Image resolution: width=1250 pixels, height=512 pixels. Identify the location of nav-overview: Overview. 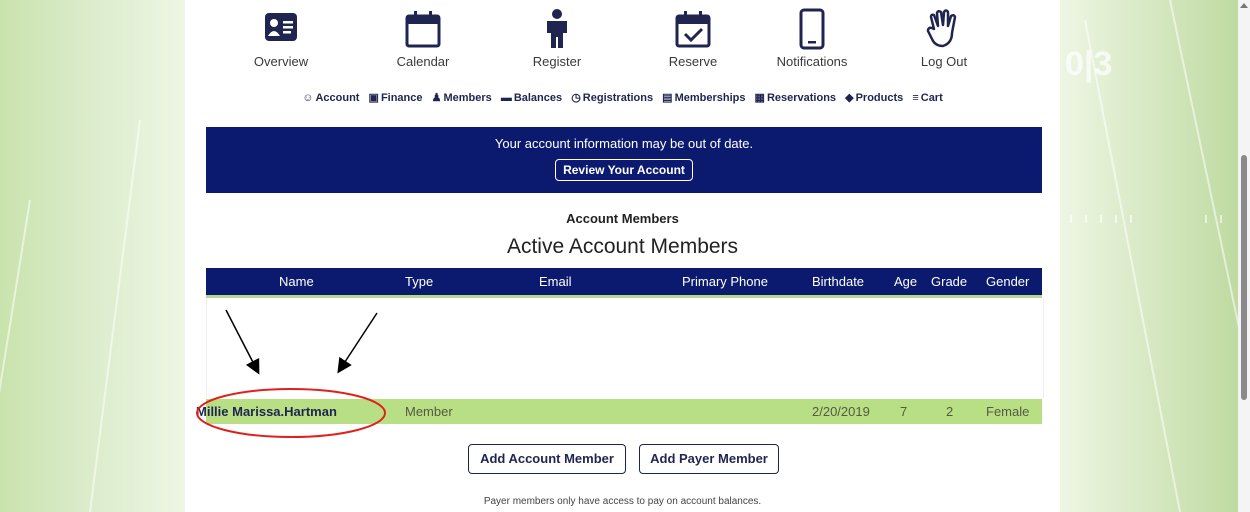
(281, 38).